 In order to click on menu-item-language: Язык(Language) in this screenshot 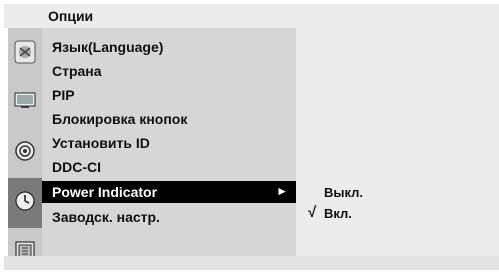, I will do `click(169, 47)`.